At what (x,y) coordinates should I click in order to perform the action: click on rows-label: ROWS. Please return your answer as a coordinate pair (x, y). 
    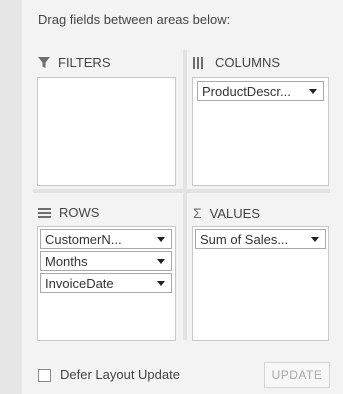
    Looking at the image, I should click on (79, 212).